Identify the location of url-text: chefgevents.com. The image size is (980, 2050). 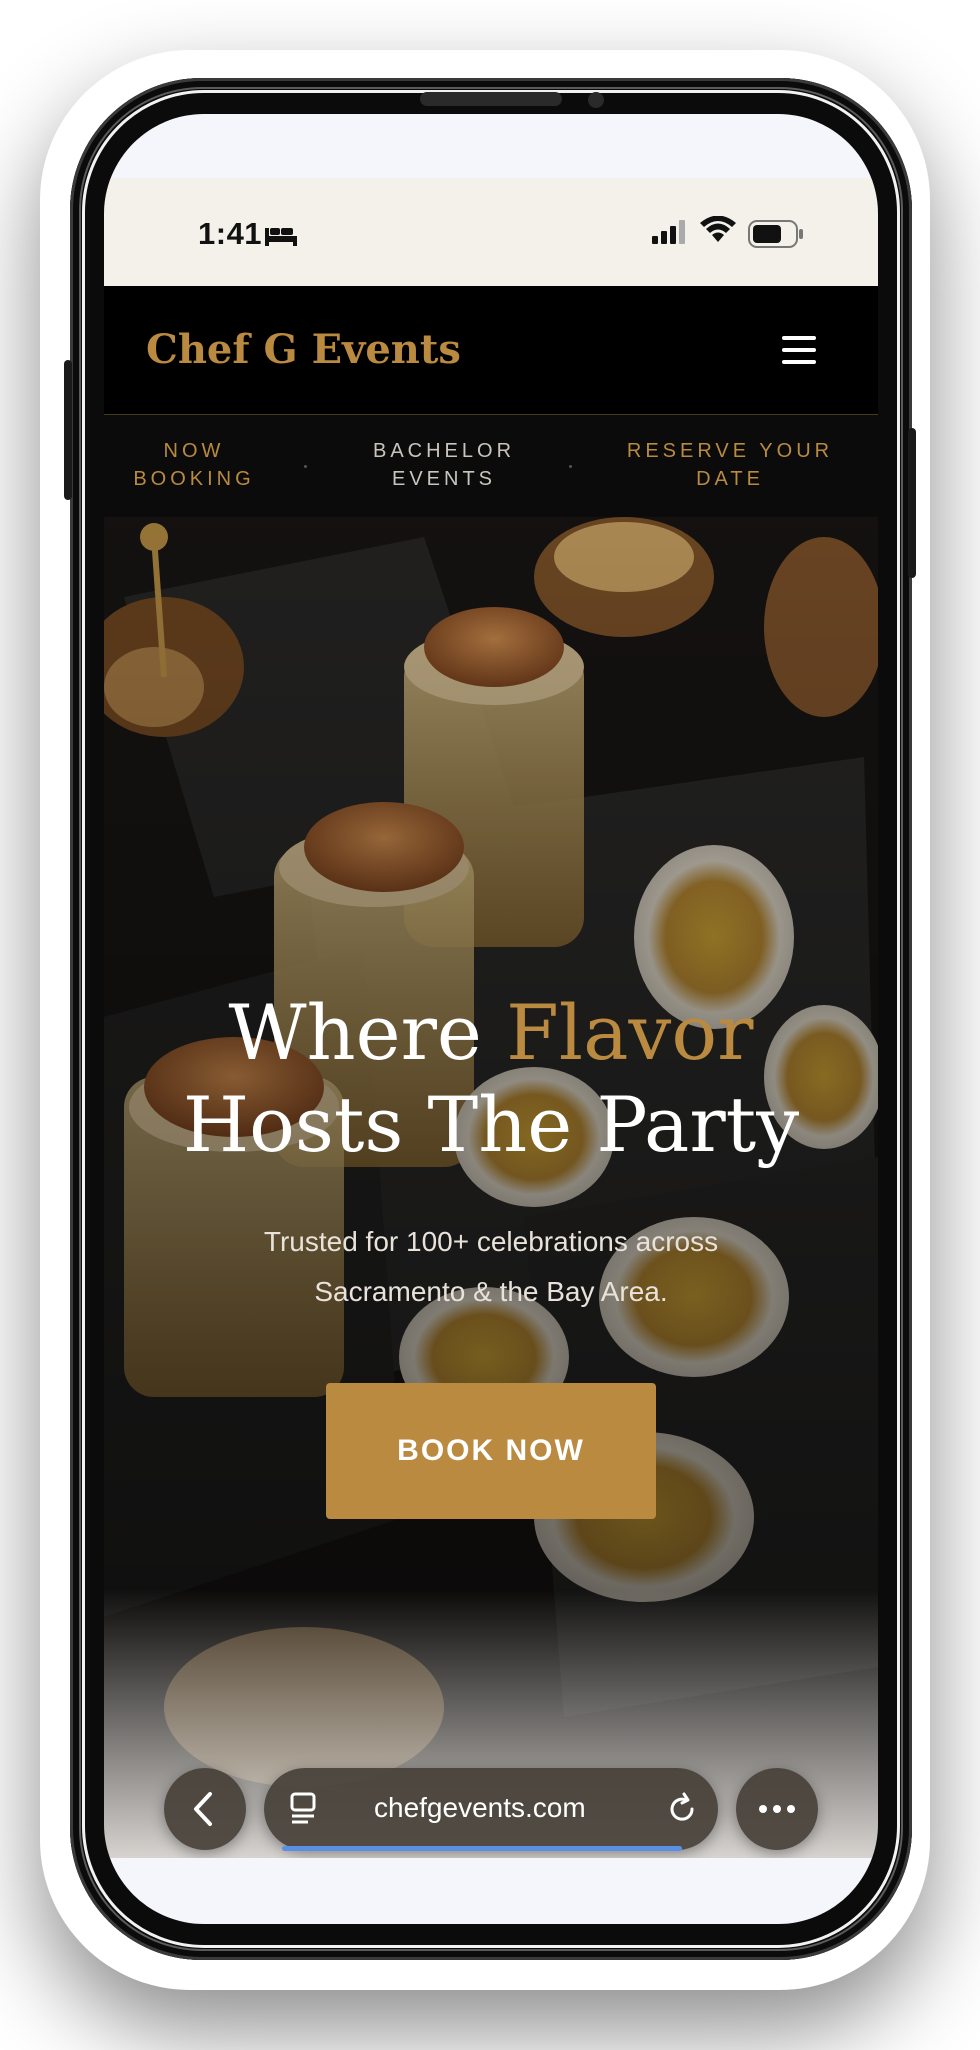
(480, 1807).